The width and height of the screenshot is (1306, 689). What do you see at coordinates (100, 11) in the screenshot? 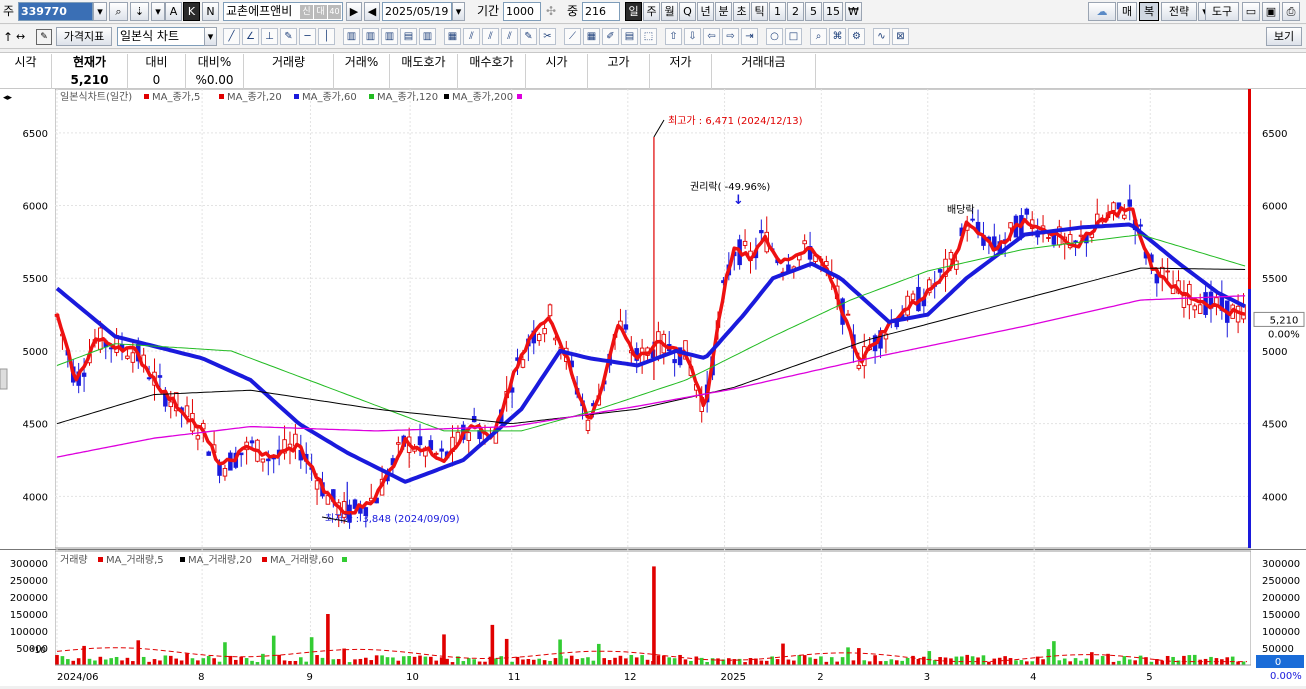
I see `code-dropdown-icon: ▾` at bounding box center [100, 11].